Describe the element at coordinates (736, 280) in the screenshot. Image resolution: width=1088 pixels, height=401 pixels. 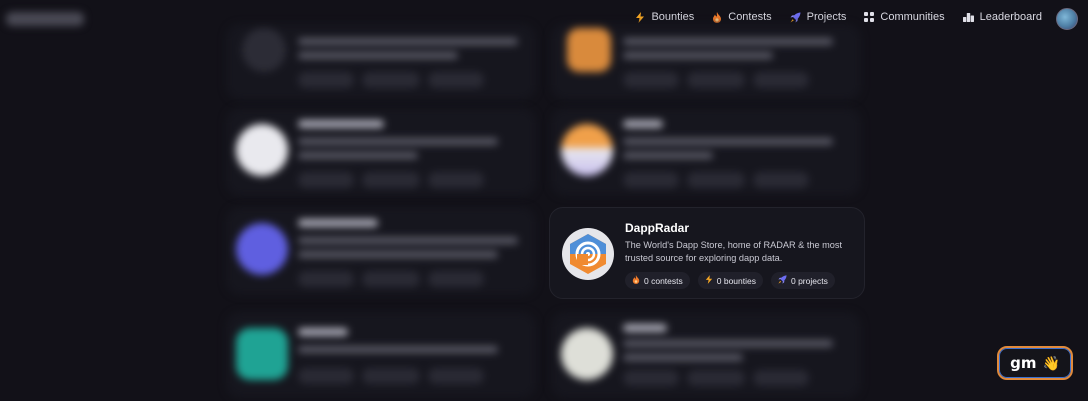
I see `bounties-count-label: 0 bounties` at that location.